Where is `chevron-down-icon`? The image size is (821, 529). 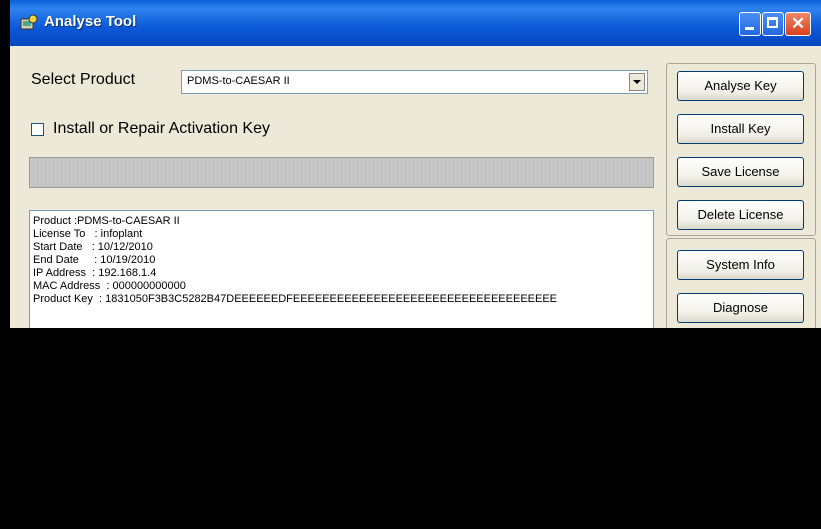 chevron-down-icon is located at coordinates (637, 82).